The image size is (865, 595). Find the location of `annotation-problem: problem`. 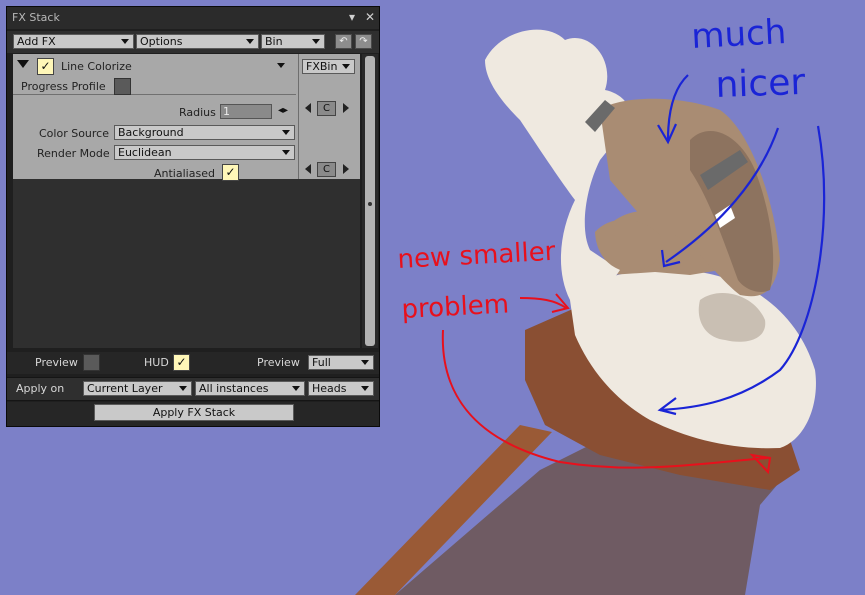

annotation-problem: problem is located at coordinates (455, 307).